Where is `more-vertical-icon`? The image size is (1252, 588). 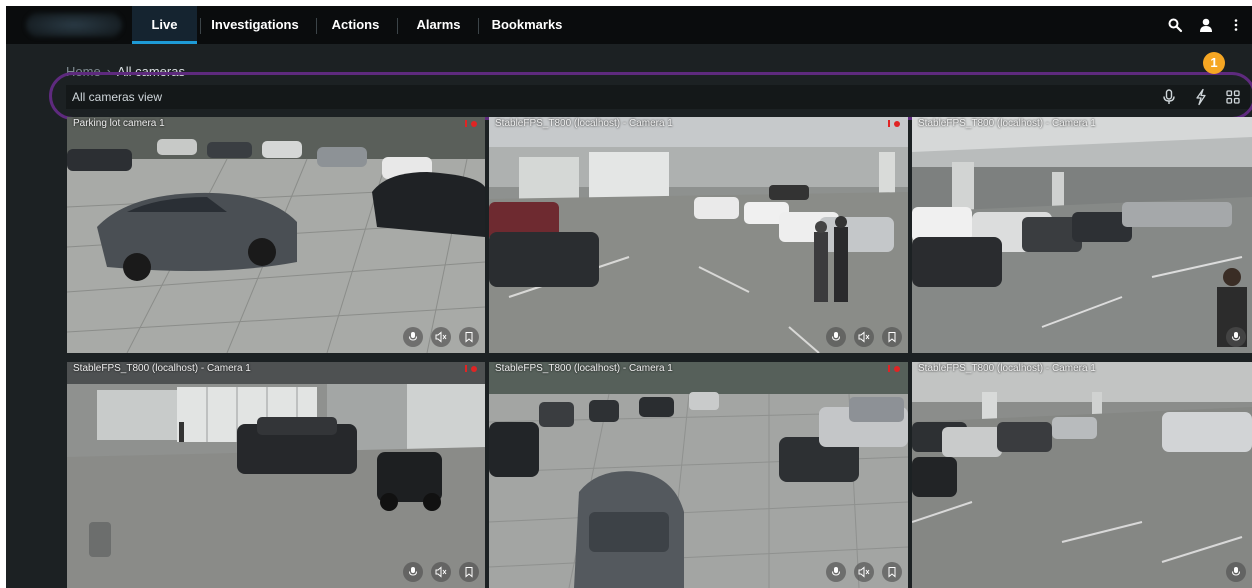 more-vertical-icon is located at coordinates (1236, 25).